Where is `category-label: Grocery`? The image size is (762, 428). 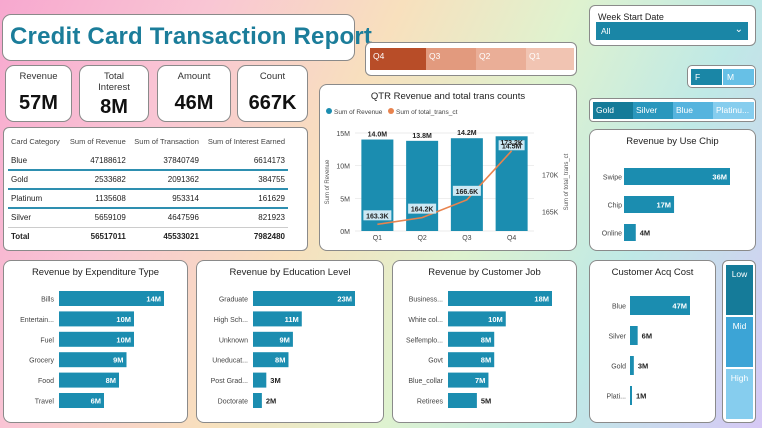
category-label: Grocery is located at coordinates (41, 361).